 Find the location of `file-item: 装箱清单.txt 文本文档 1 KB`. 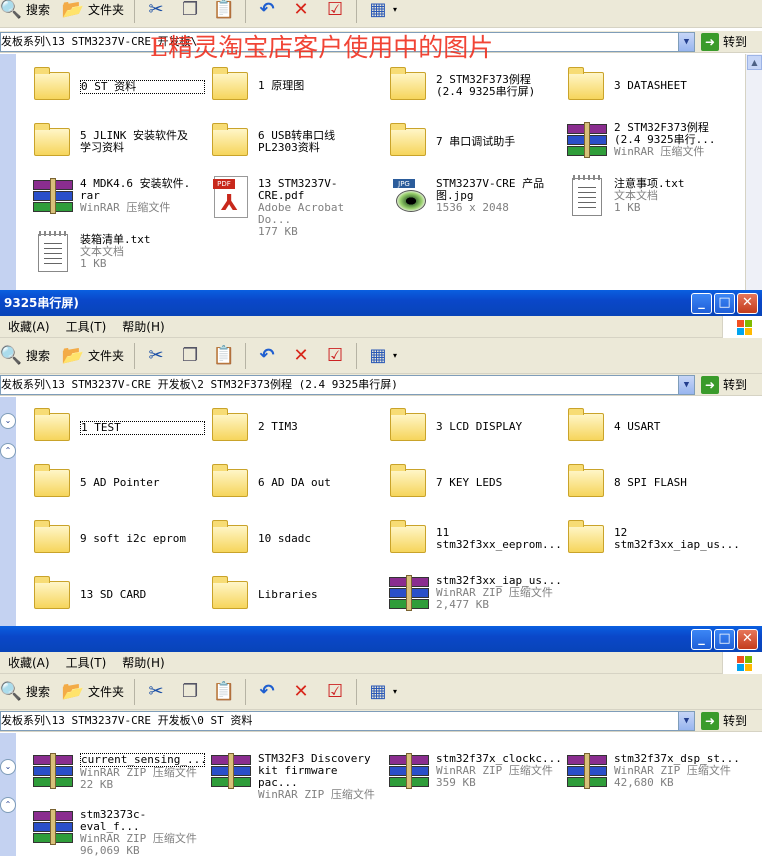

file-item: 装箱清单.txt 文本文档 1 KB is located at coordinates (118, 252).